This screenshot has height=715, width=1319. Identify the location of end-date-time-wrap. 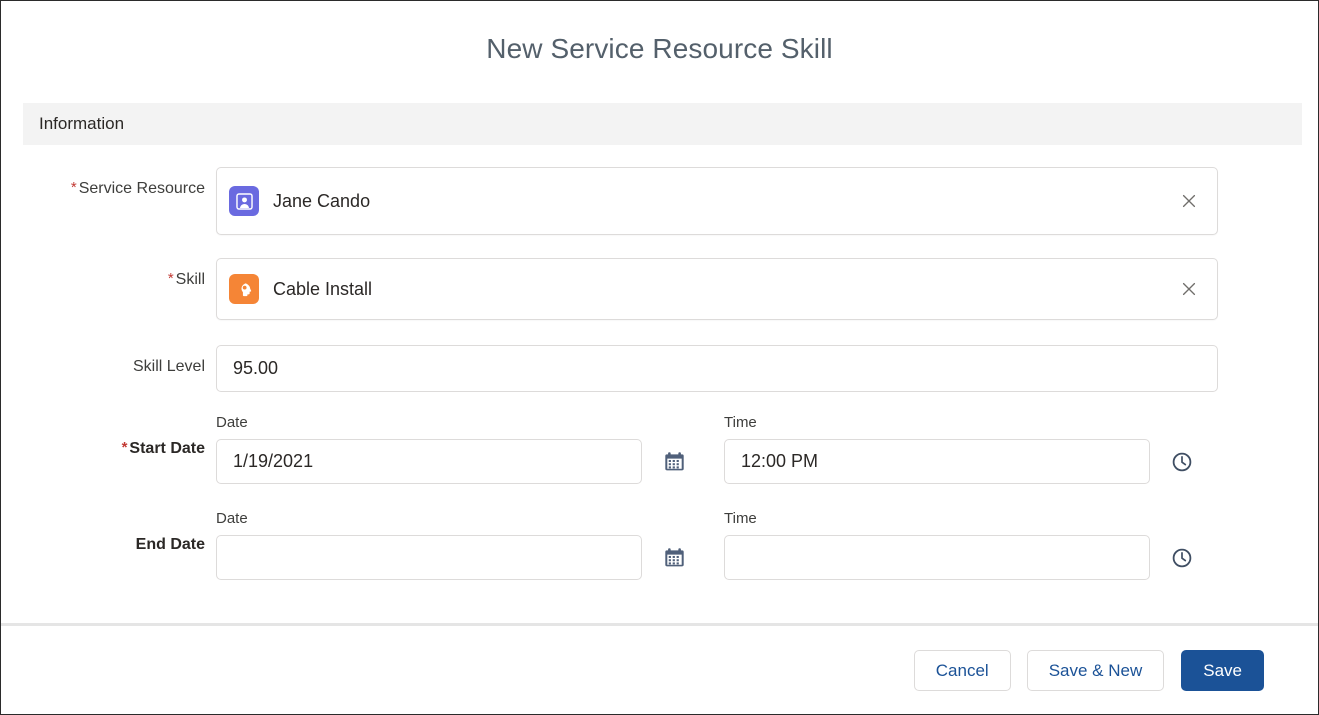
(959, 557).